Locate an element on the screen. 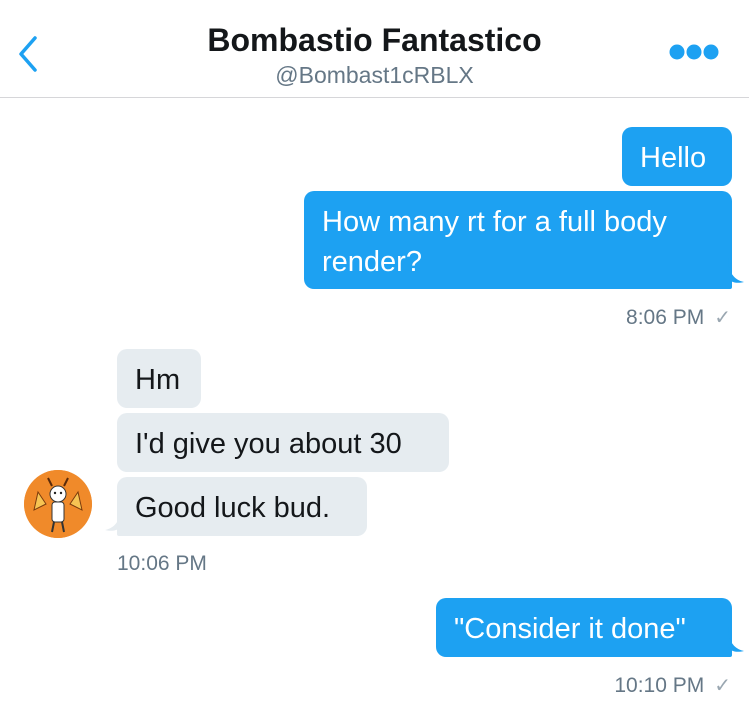  message-text: Hm is located at coordinates (158, 380).